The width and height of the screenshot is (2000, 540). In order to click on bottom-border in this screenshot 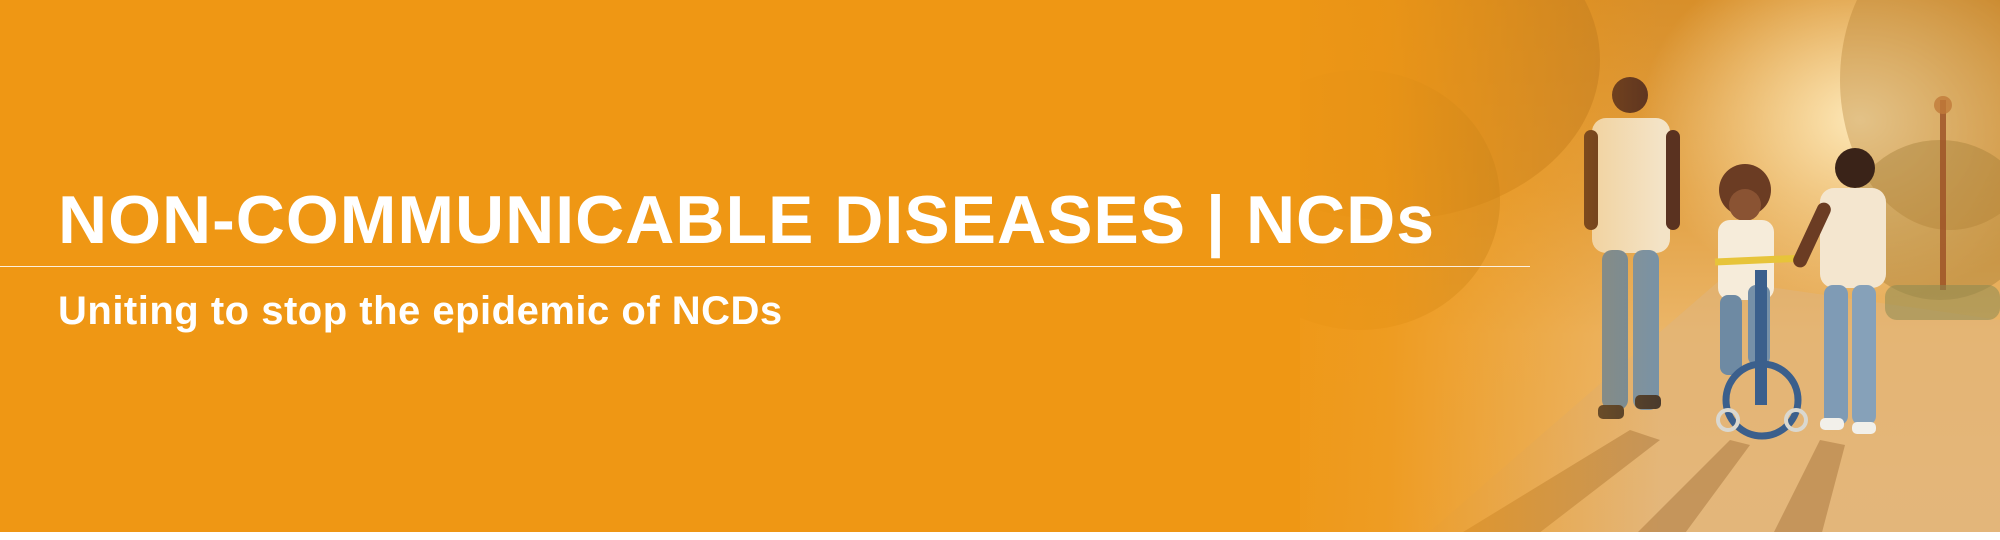, I will do `click(1000, 536)`.